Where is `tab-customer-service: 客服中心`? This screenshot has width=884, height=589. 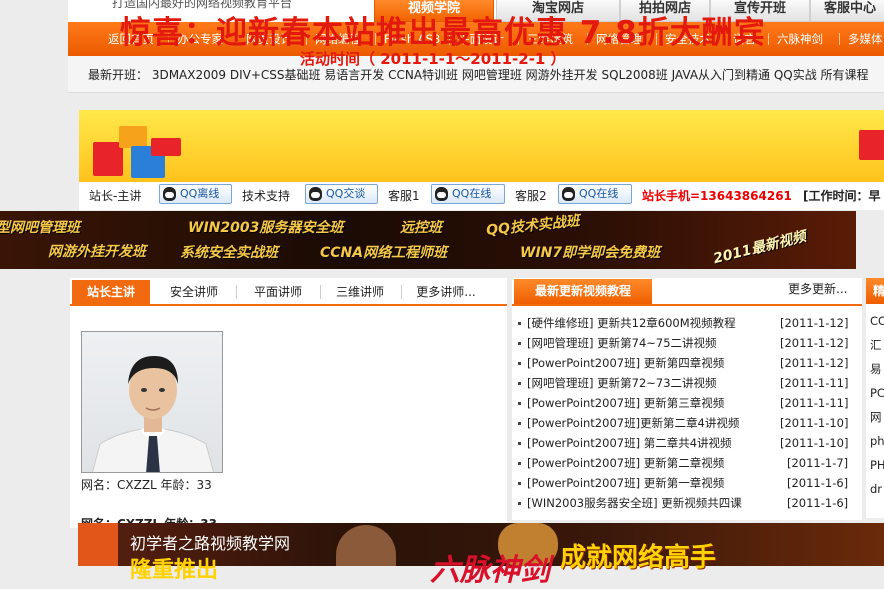
tab-customer-service: 客服中心 is located at coordinates (847, 11).